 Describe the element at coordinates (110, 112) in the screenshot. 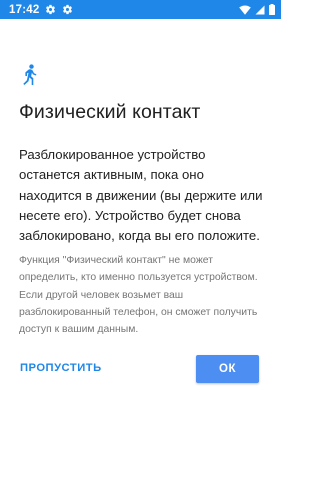

I see `page-title: Физический контакт` at that location.